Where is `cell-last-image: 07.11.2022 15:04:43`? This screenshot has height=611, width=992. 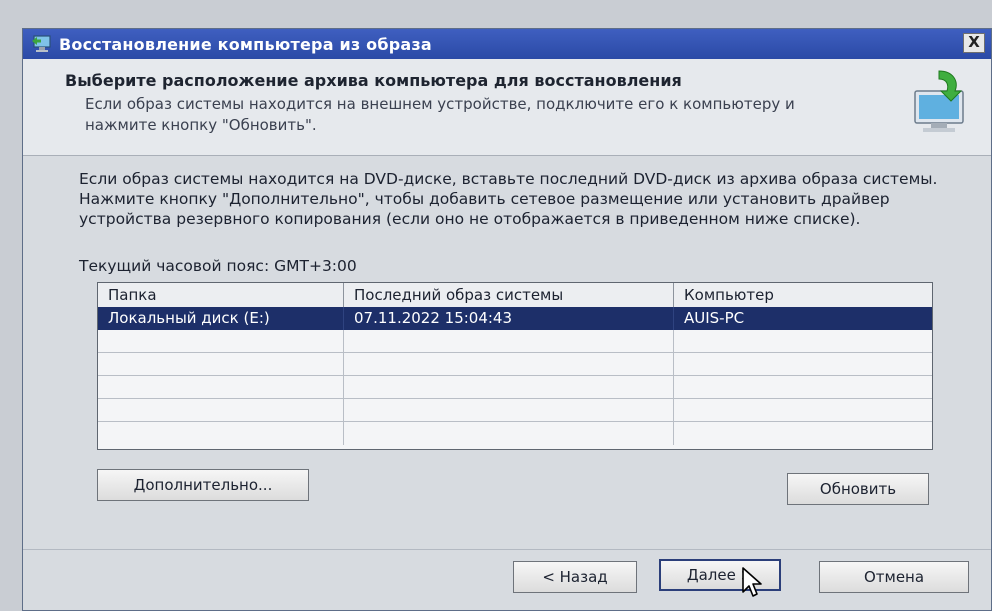
cell-last-image: 07.11.2022 15:04:43 is located at coordinates (509, 318).